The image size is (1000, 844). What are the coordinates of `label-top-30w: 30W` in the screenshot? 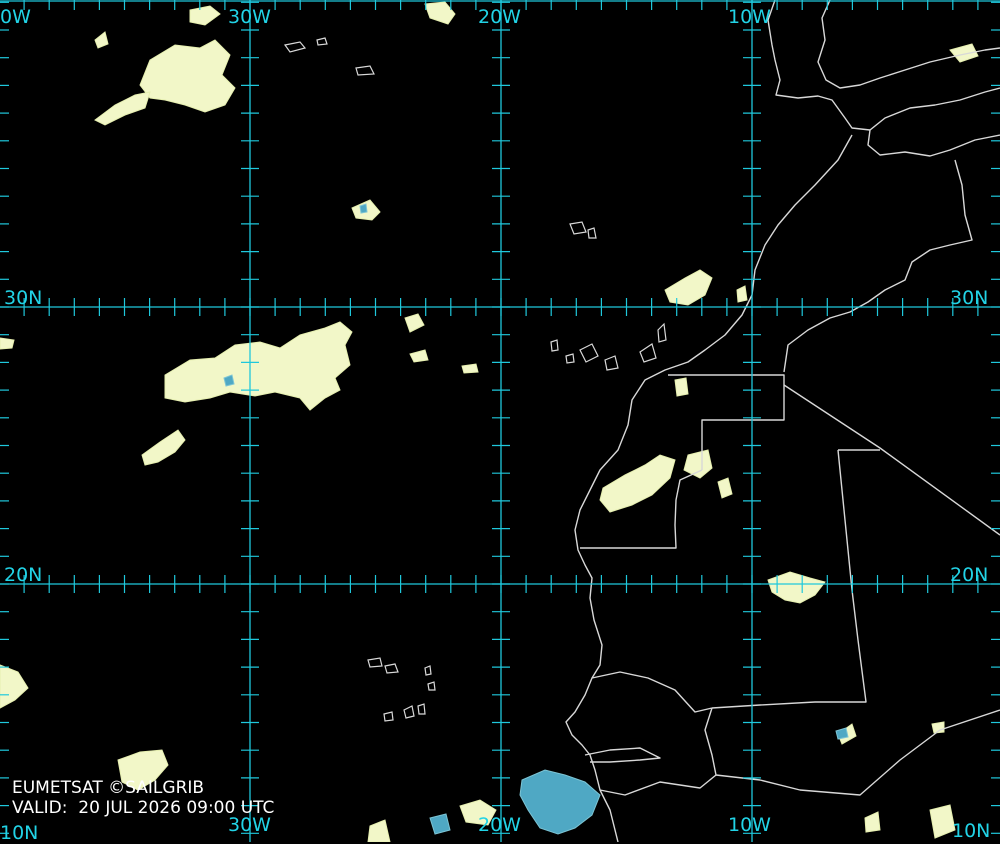 It's located at (249, 17).